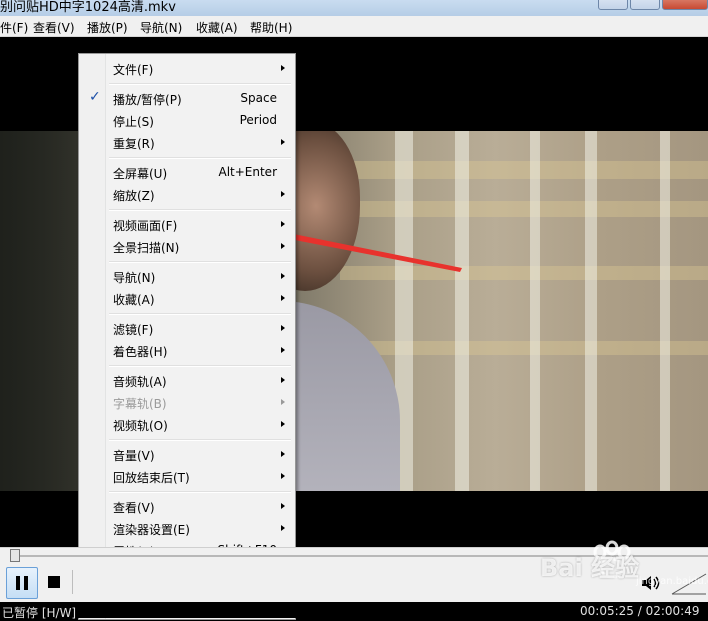  What do you see at coordinates (187, 402) in the screenshot?
I see `menu-item-subtitle-track: 字幕轨(B)` at bounding box center [187, 402].